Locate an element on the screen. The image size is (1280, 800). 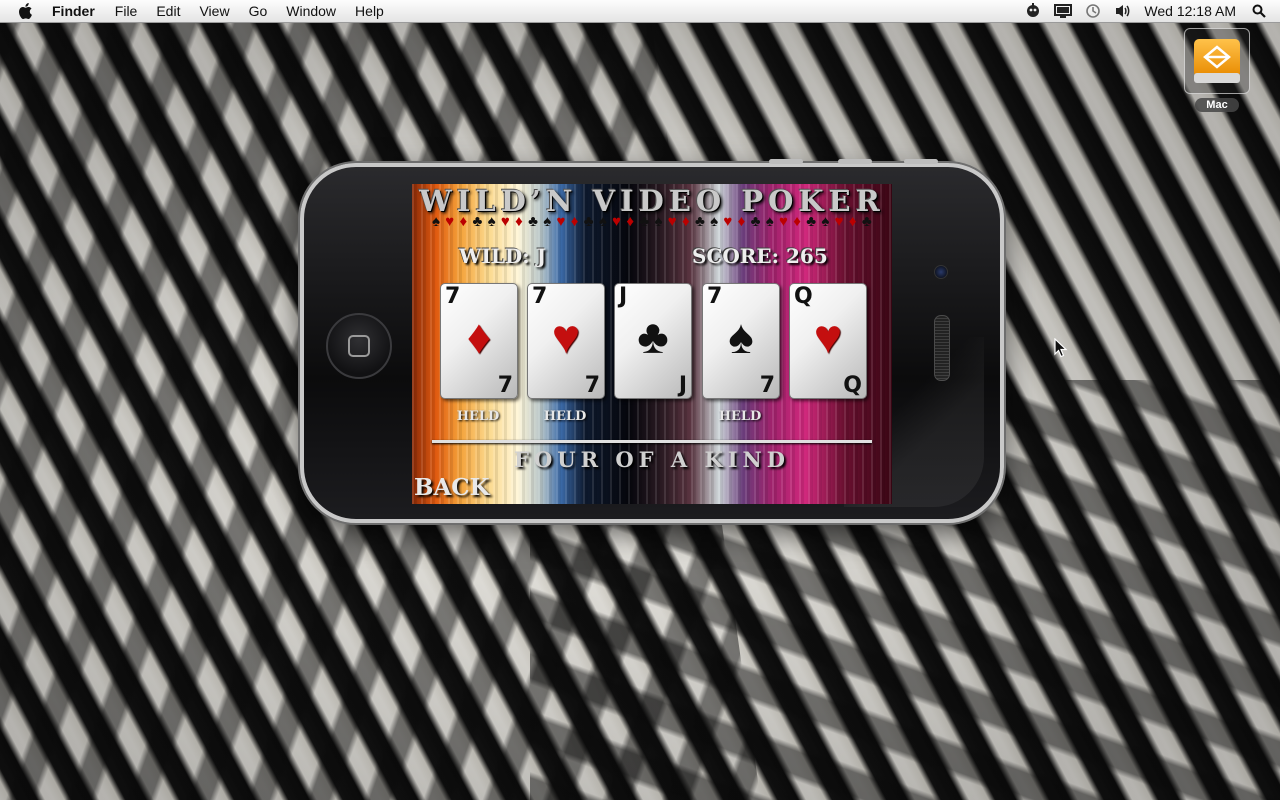
menu-go: Go is located at coordinates (258, 11).